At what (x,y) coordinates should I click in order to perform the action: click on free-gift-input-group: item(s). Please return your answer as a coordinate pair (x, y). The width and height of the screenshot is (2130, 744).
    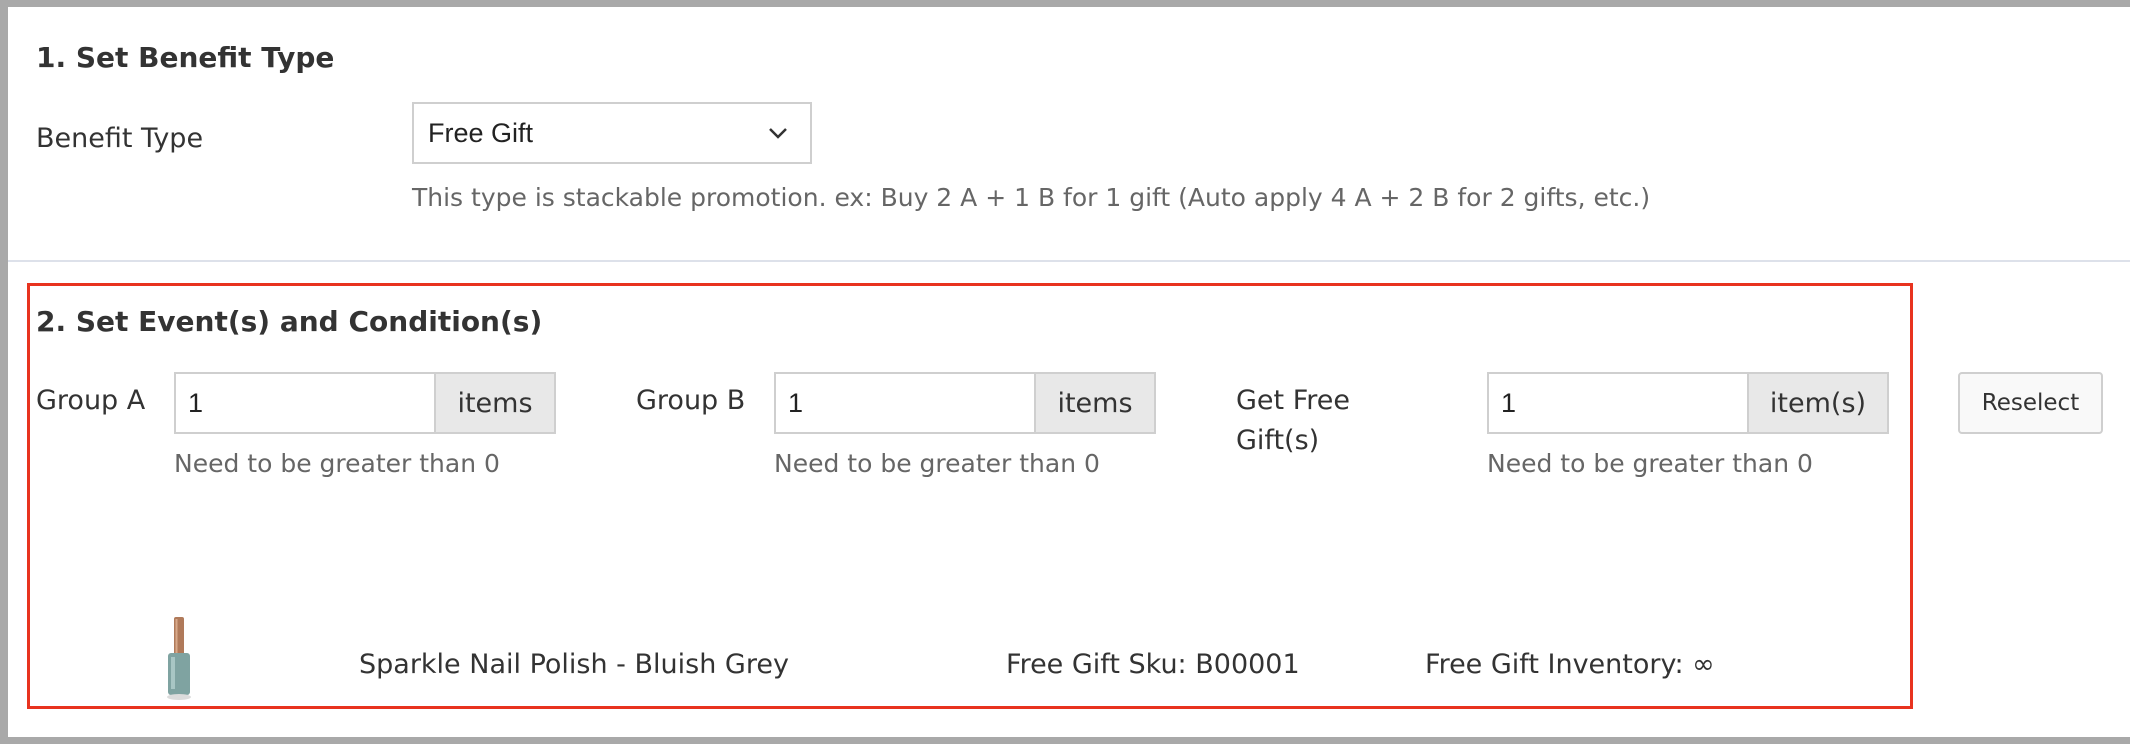
    Looking at the image, I should click on (1688, 403).